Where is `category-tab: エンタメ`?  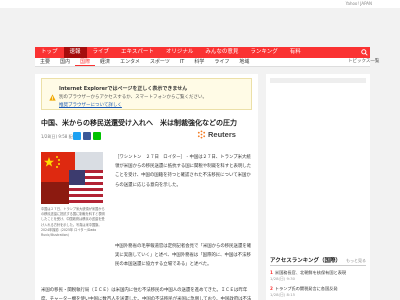
category-tab: エンタメ is located at coordinates (130, 62).